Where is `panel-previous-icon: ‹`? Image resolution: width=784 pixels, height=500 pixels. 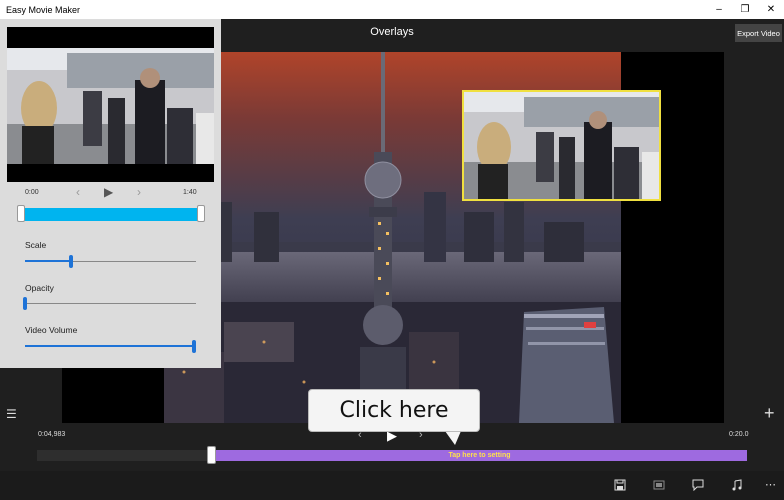
panel-previous-icon: ‹ is located at coordinates (78, 192).